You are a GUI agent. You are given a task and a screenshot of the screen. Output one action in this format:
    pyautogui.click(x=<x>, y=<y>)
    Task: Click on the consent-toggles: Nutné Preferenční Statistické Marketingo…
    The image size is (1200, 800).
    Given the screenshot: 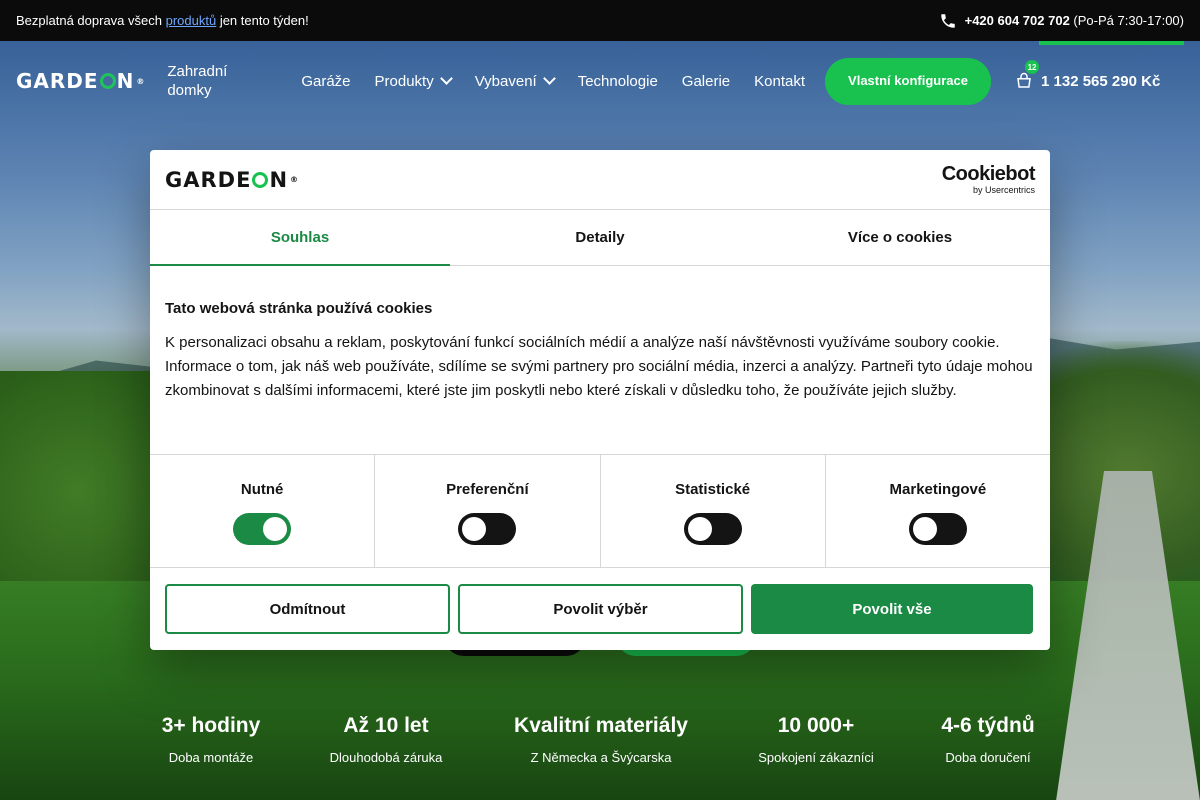 What is the action you would take?
    pyautogui.click(x=600, y=511)
    